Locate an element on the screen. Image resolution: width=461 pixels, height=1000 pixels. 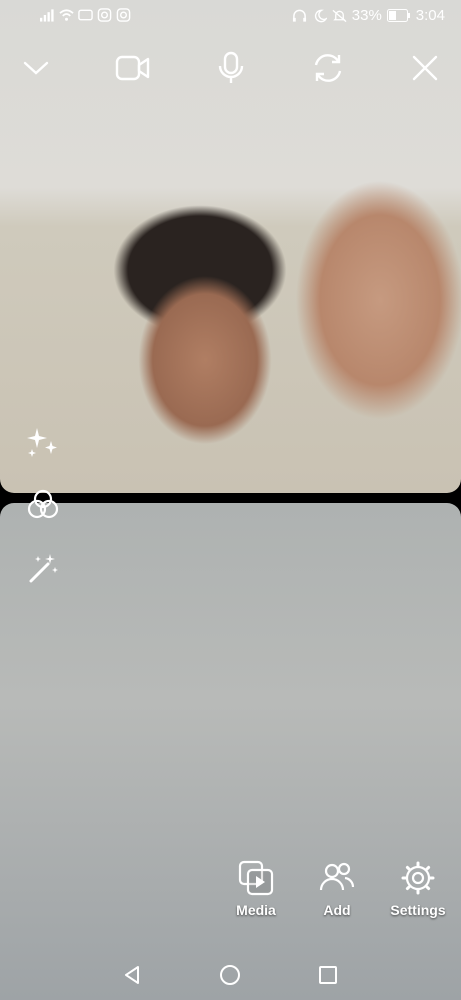
magic-wand-icon is located at coordinates (43, 568).